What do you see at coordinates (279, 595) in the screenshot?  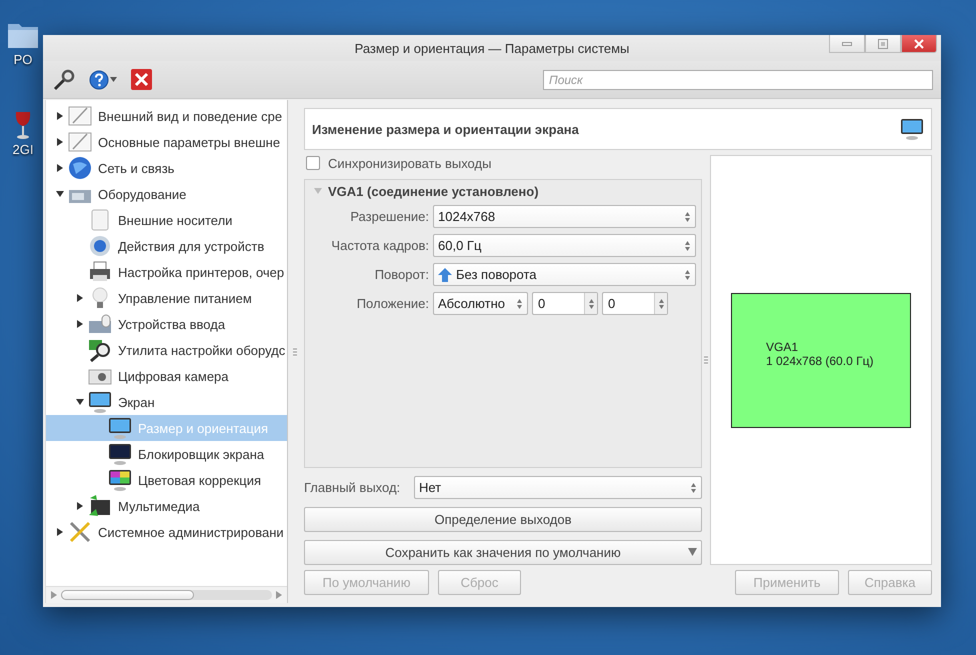 I see `scroll-right-icon` at bounding box center [279, 595].